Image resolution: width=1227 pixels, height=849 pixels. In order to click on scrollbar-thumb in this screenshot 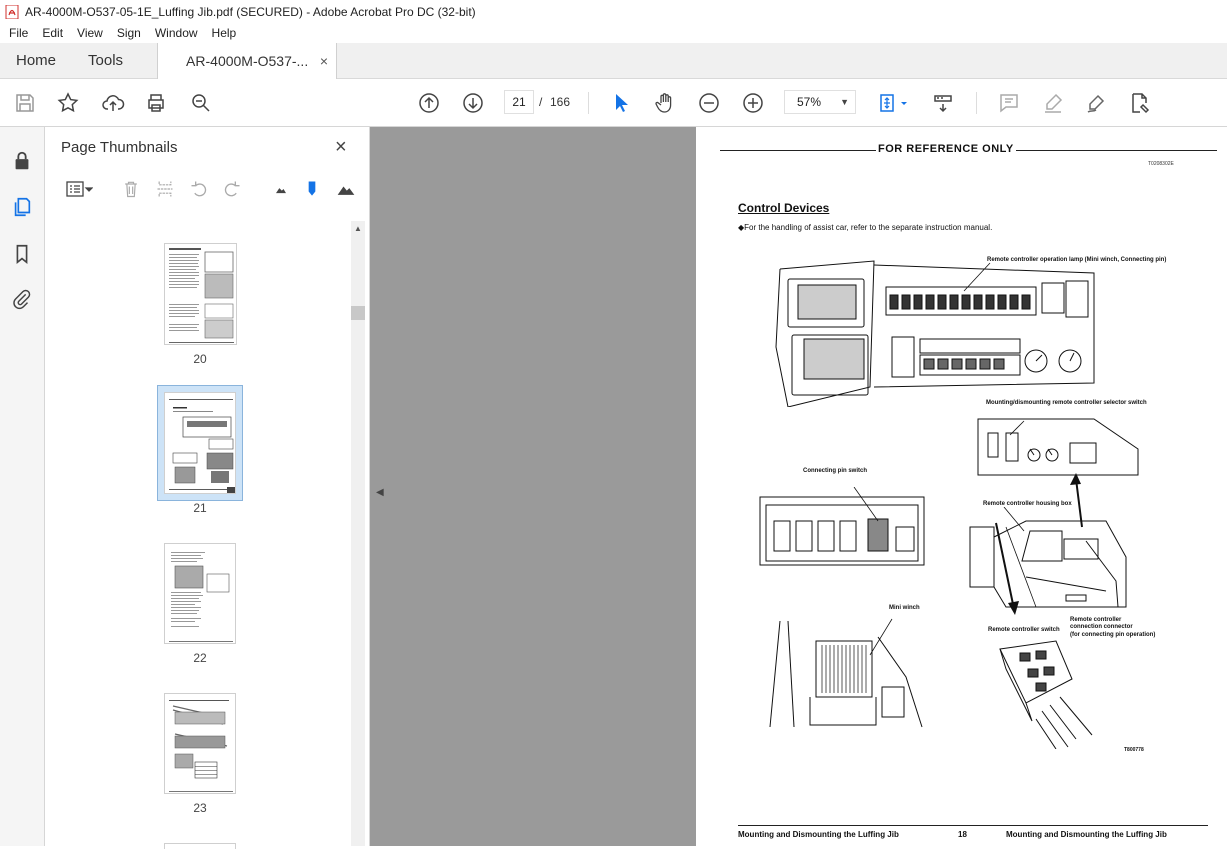, I will do `click(358, 313)`.